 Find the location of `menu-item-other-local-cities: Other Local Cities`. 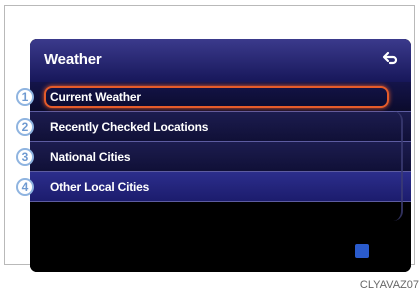

menu-item-other-local-cities: Other Local Cities is located at coordinates (220, 187).